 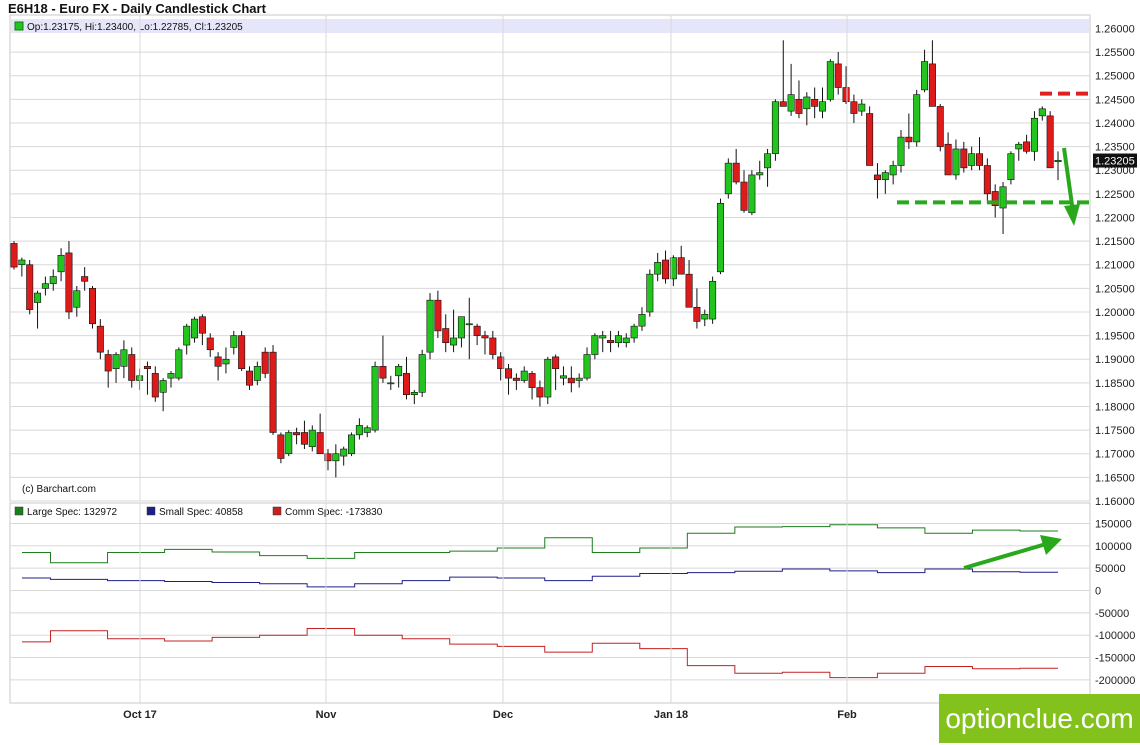 What do you see at coordinates (1115, 162) in the screenshot?
I see `last-price-label: 1.23205` at bounding box center [1115, 162].